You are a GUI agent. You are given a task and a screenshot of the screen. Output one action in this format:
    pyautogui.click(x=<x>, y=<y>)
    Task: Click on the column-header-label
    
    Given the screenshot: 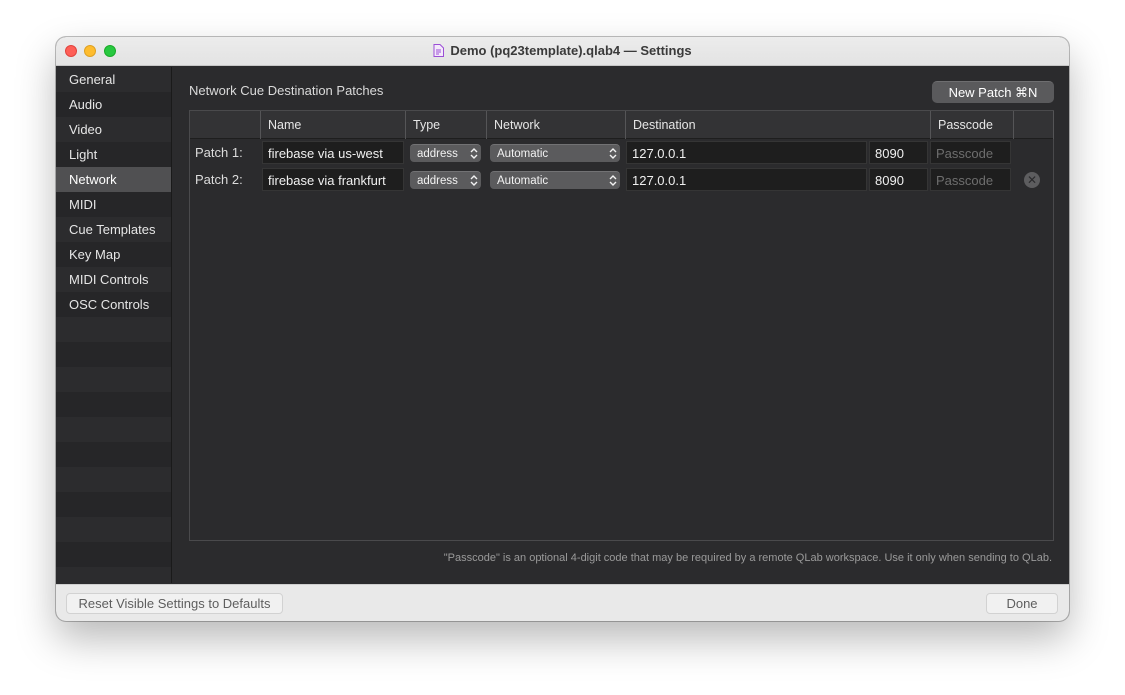 What is the action you would take?
    pyautogui.click(x=225, y=125)
    